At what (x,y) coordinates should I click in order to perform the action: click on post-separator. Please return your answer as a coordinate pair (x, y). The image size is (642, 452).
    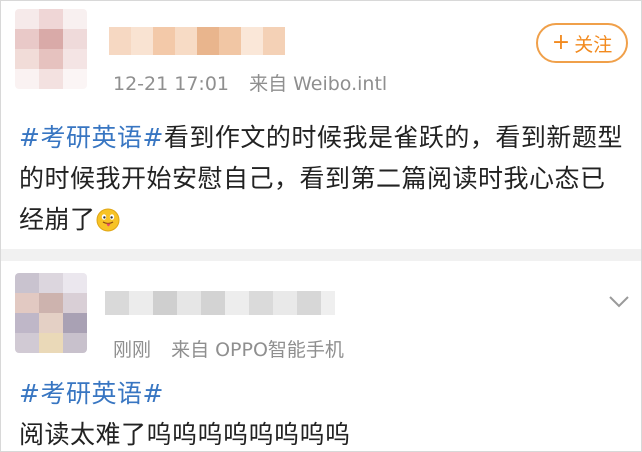
    Looking at the image, I should click on (321, 255).